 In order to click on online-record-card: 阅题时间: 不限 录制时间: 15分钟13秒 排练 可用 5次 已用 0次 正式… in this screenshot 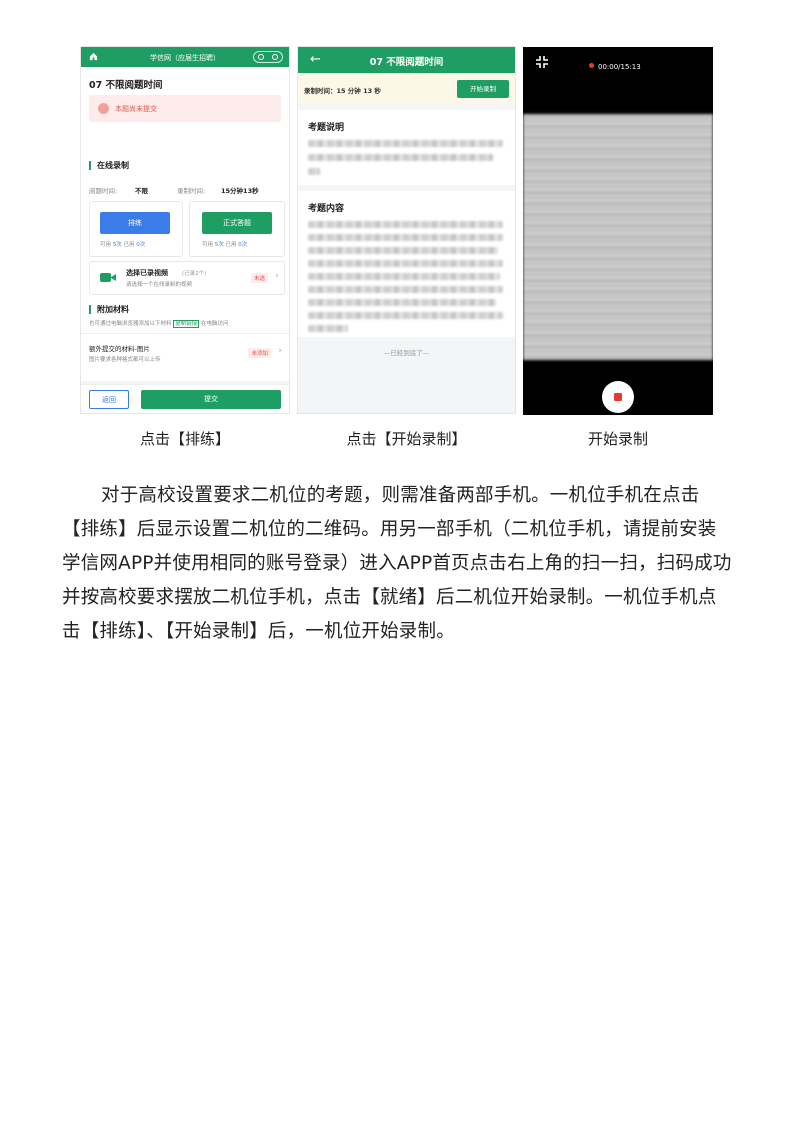, I will do `click(185, 238)`.